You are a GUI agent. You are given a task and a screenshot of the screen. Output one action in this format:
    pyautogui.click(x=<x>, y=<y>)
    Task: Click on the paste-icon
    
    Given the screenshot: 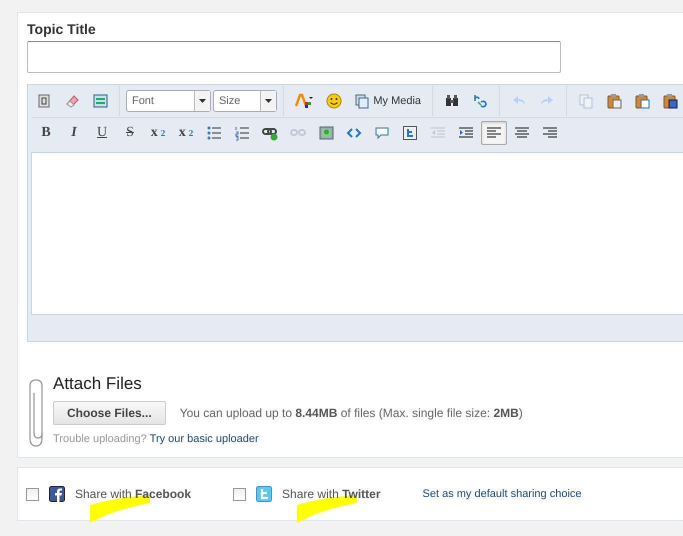 What is the action you would take?
    pyautogui.click(x=614, y=101)
    